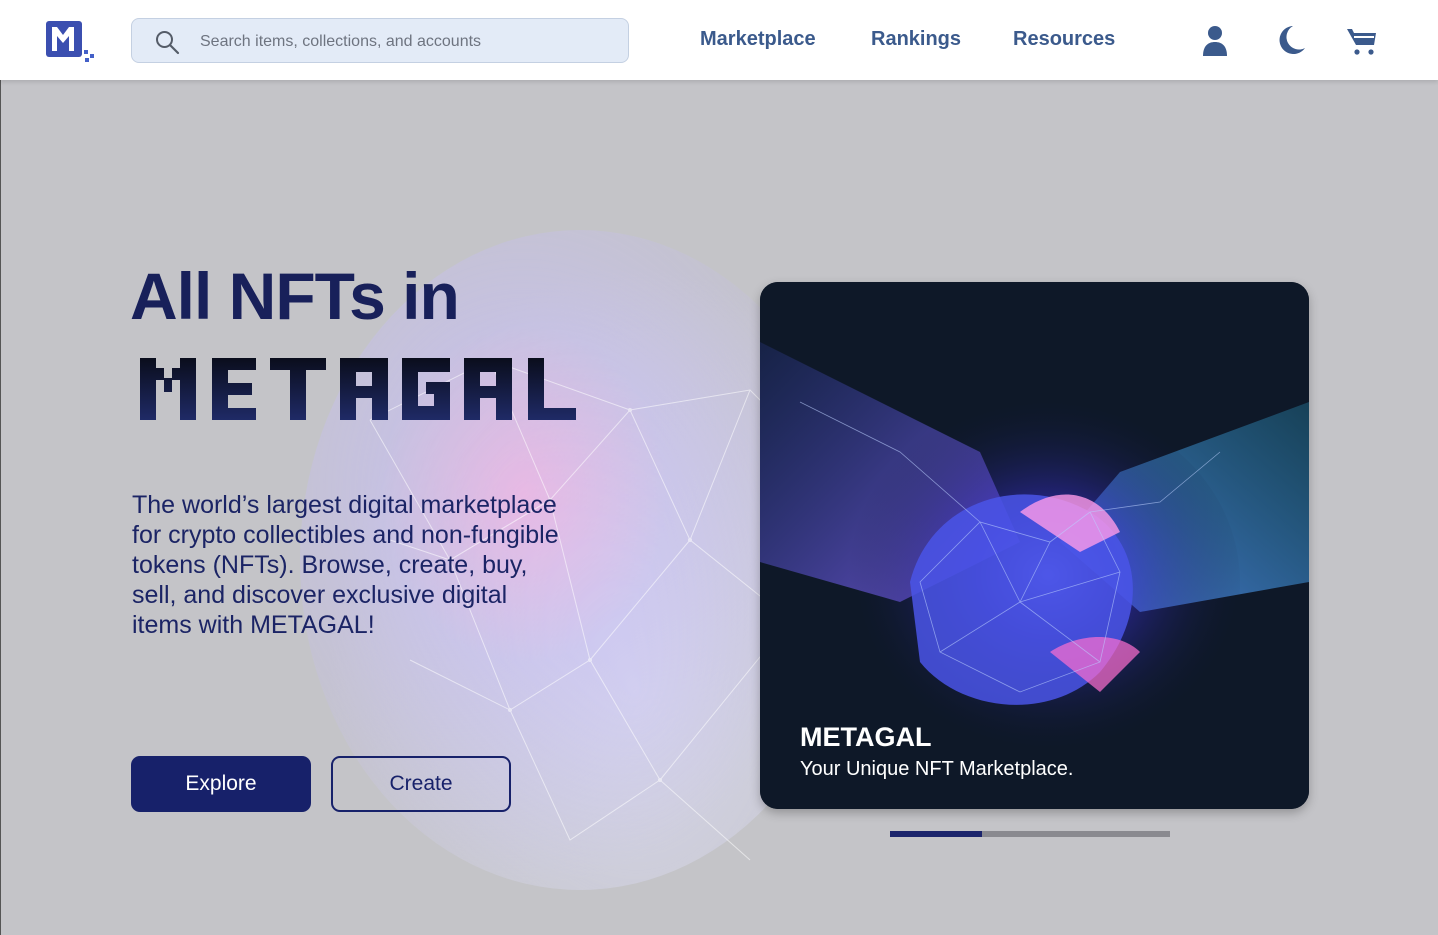 The width and height of the screenshot is (1438, 935). Describe the element at coordinates (1215, 40) in the screenshot. I see `user-icon` at that location.